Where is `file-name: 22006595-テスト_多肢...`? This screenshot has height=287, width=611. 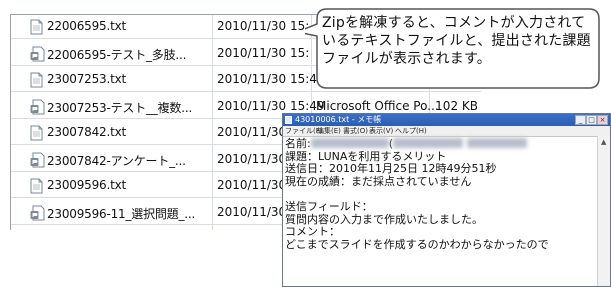 file-name: 22006595-テスト_多肢... is located at coordinates (117, 54).